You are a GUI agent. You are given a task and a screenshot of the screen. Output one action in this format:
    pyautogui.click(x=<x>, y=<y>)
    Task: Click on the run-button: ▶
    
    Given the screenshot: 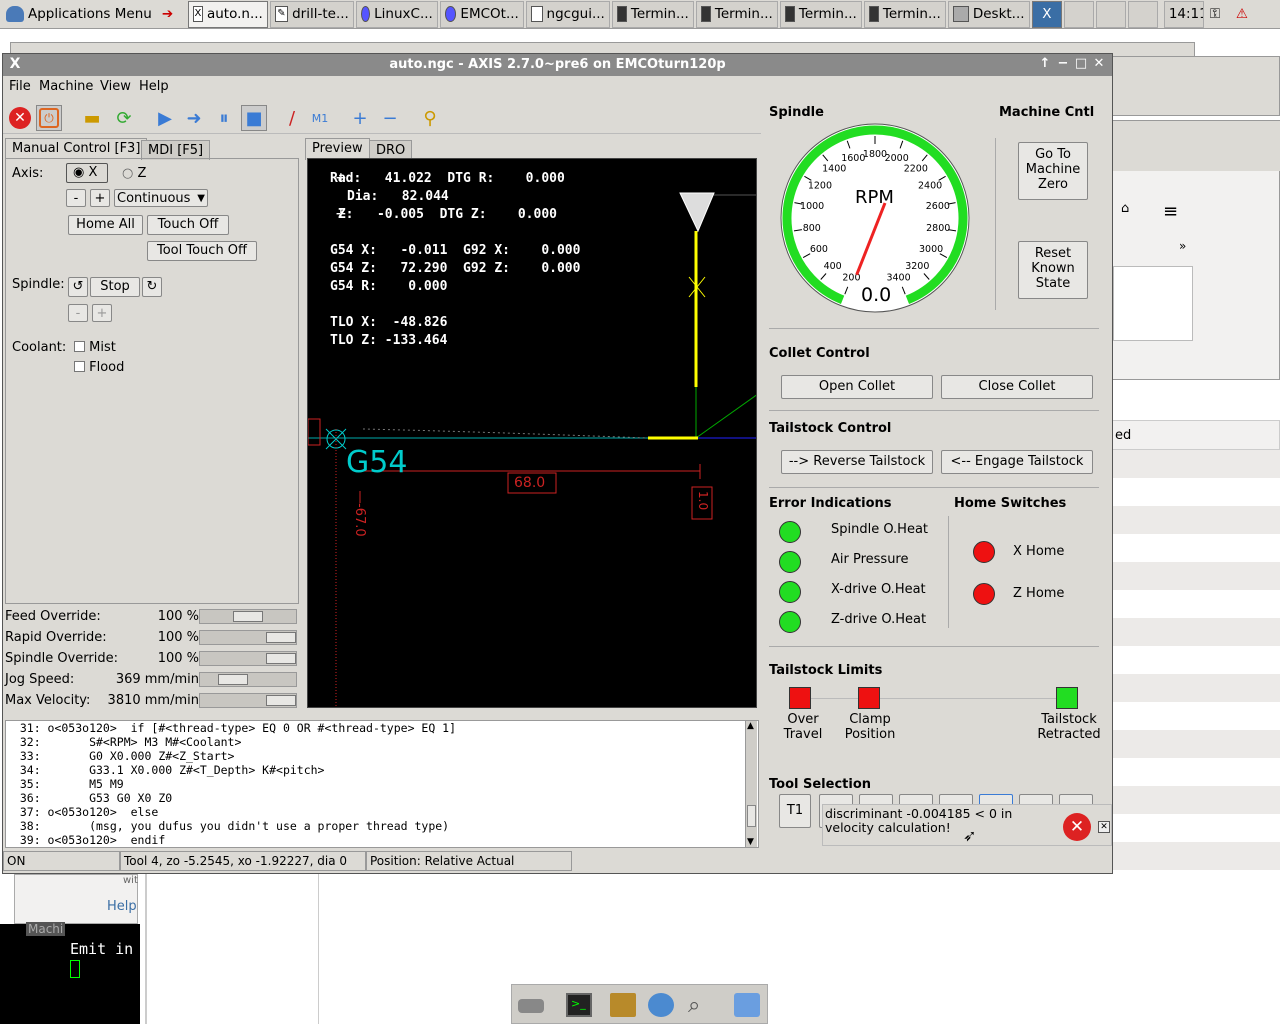 What is the action you would take?
    pyautogui.click(x=165, y=118)
    